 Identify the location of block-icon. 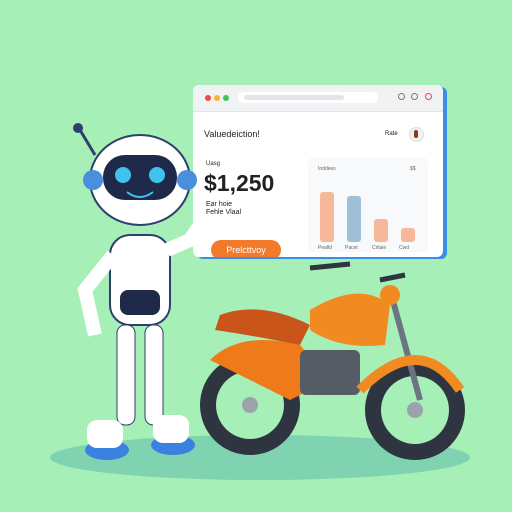
(428, 96).